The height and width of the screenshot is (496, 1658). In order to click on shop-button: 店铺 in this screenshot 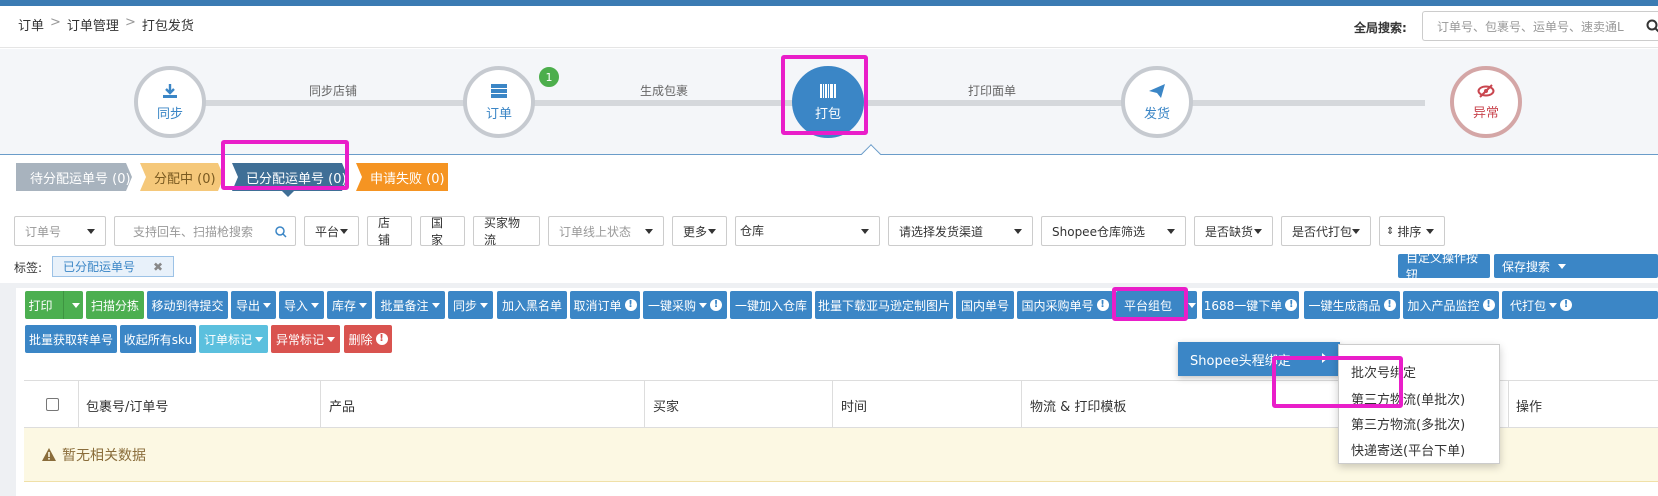, I will do `click(389, 231)`.